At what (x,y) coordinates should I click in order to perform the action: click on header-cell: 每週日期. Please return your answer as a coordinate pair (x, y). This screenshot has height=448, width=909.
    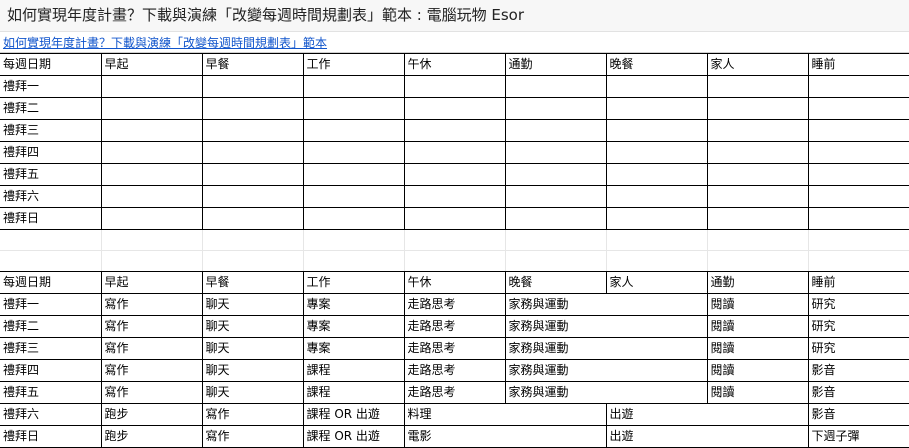
    Looking at the image, I should click on (51, 64).